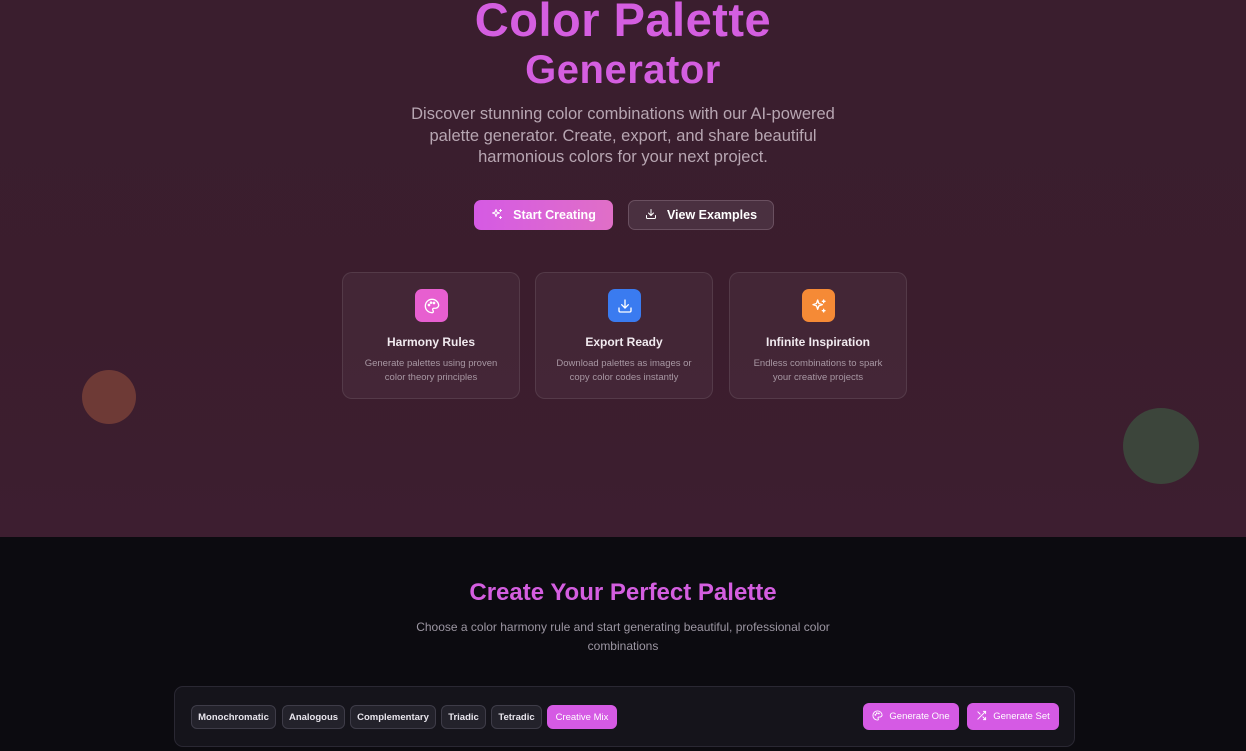 This screenshot has width=1246, height=751. I want to click on shuffle-icon, so click(981, 717).